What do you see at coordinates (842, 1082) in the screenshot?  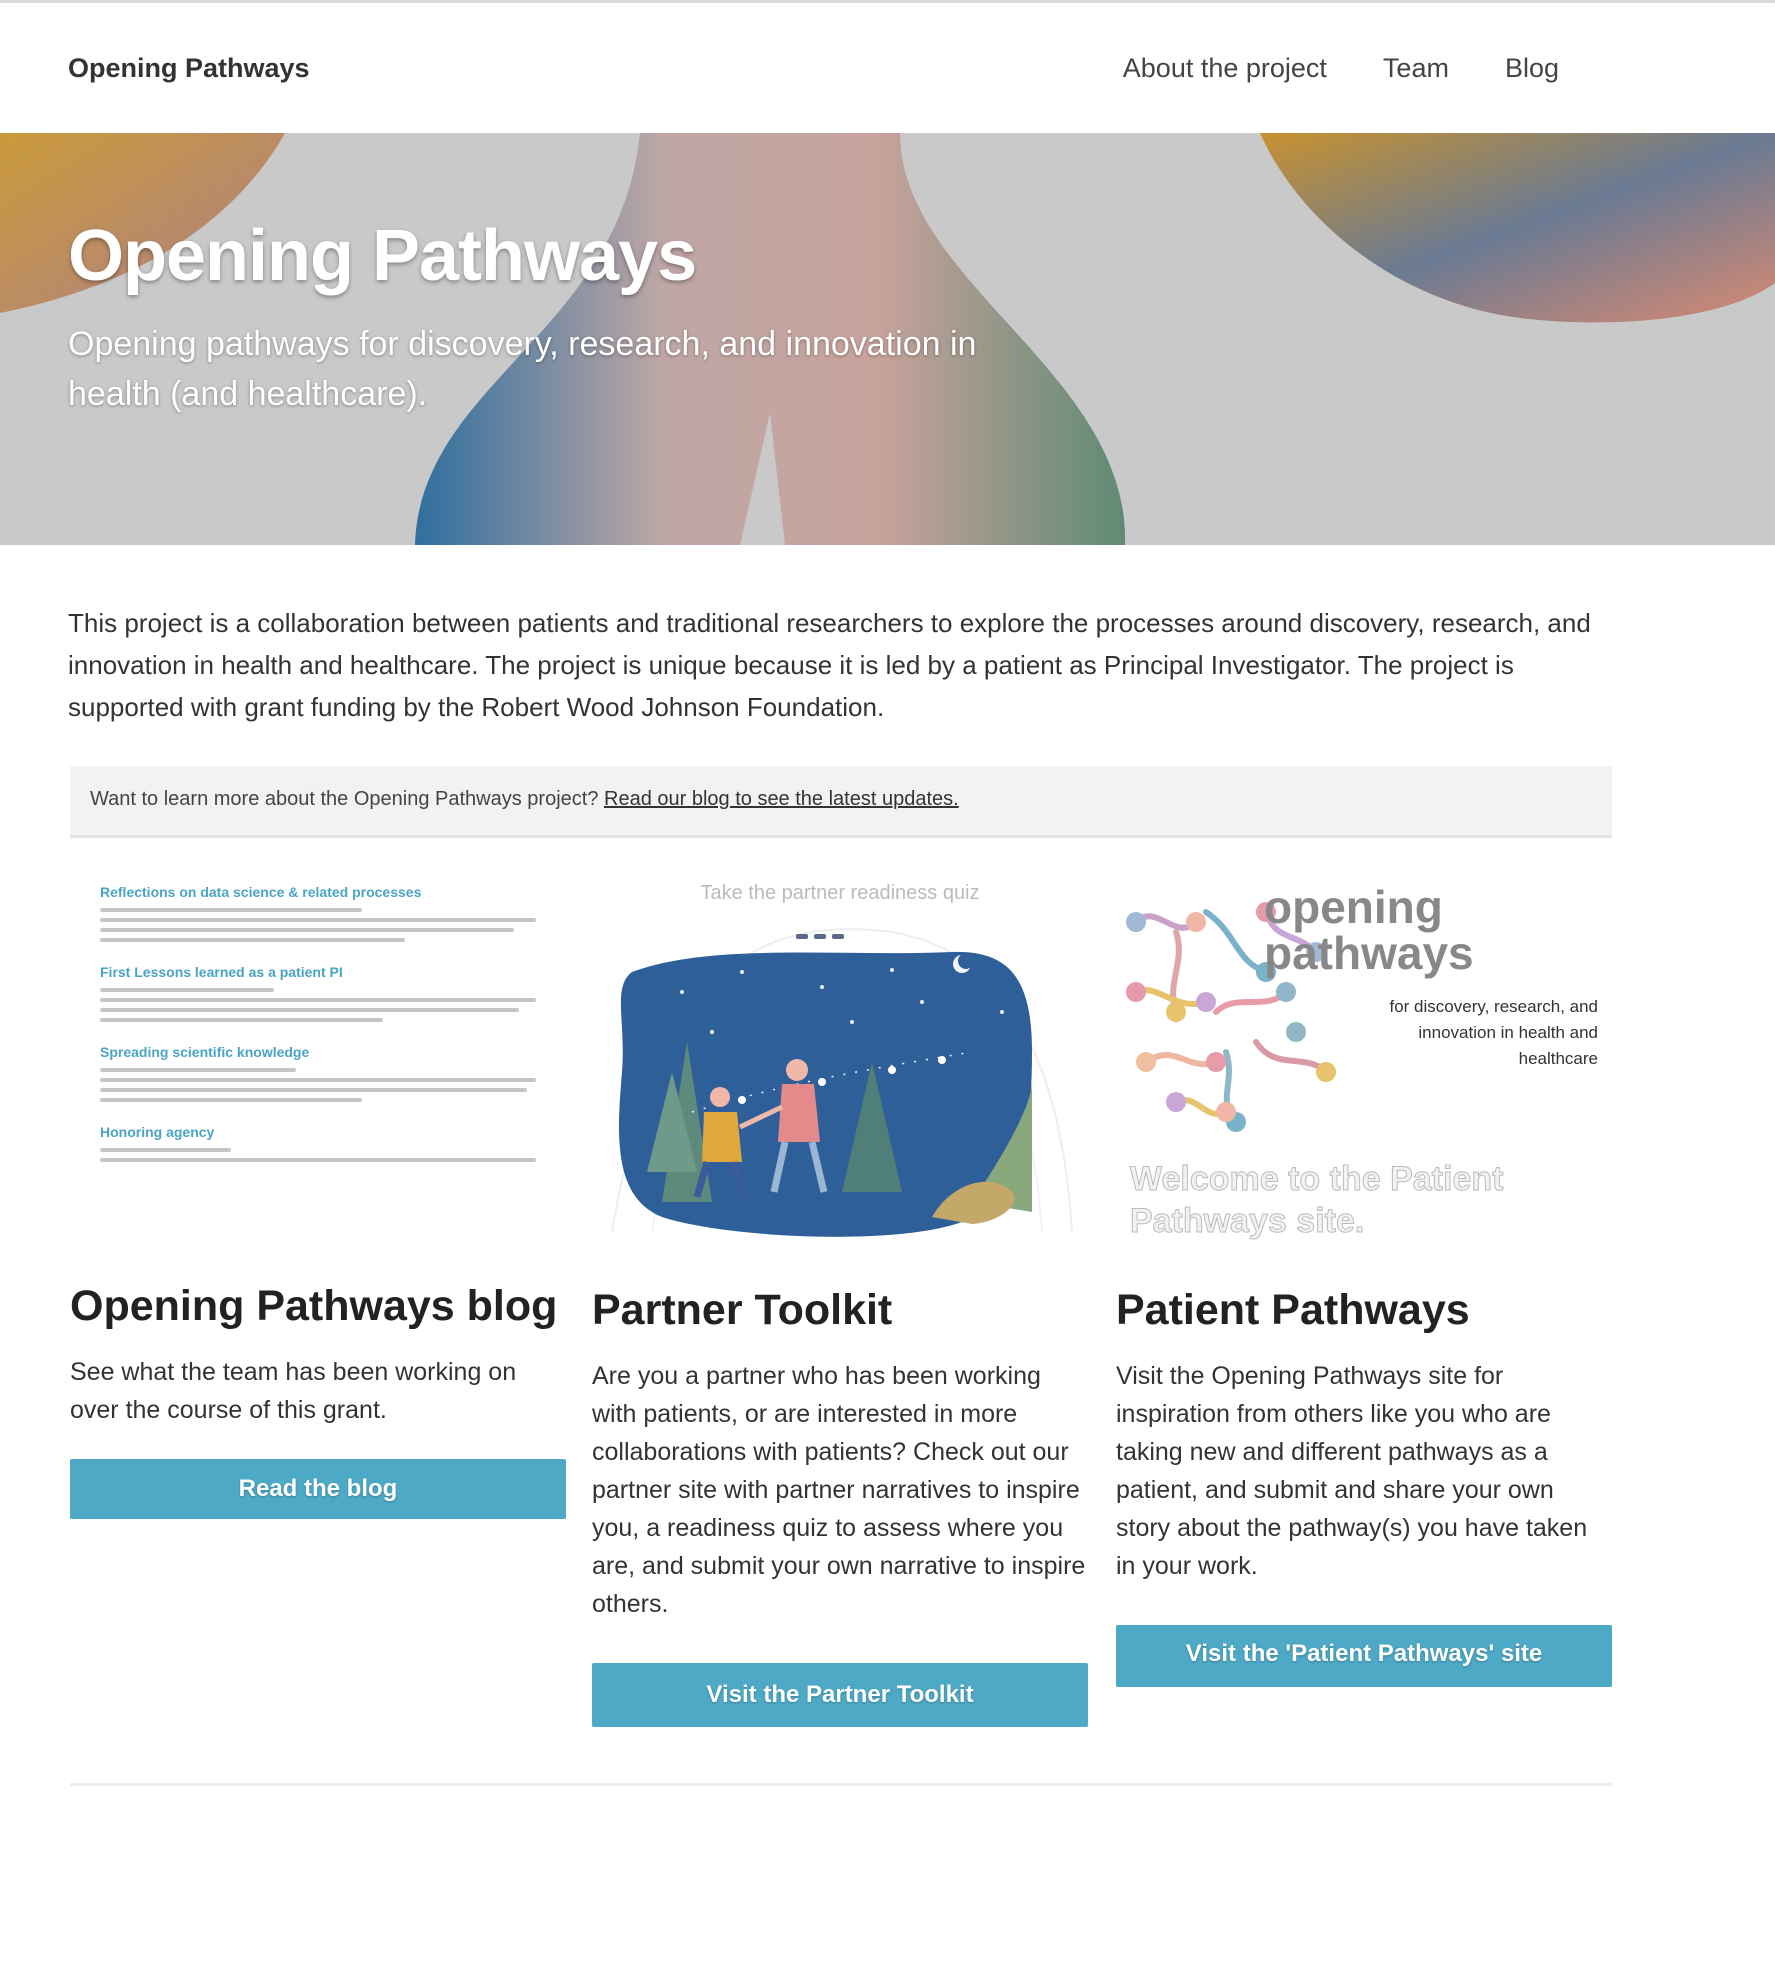 I see `partner-illustration` at bounding box center [842, 1082].